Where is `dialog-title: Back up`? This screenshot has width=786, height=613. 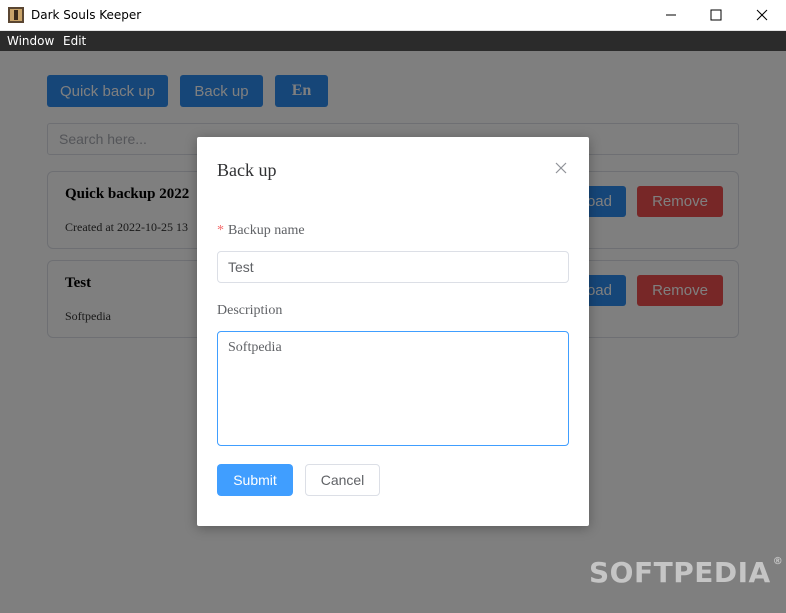 dialog-title: Back up is located at coordinates (247, 170).